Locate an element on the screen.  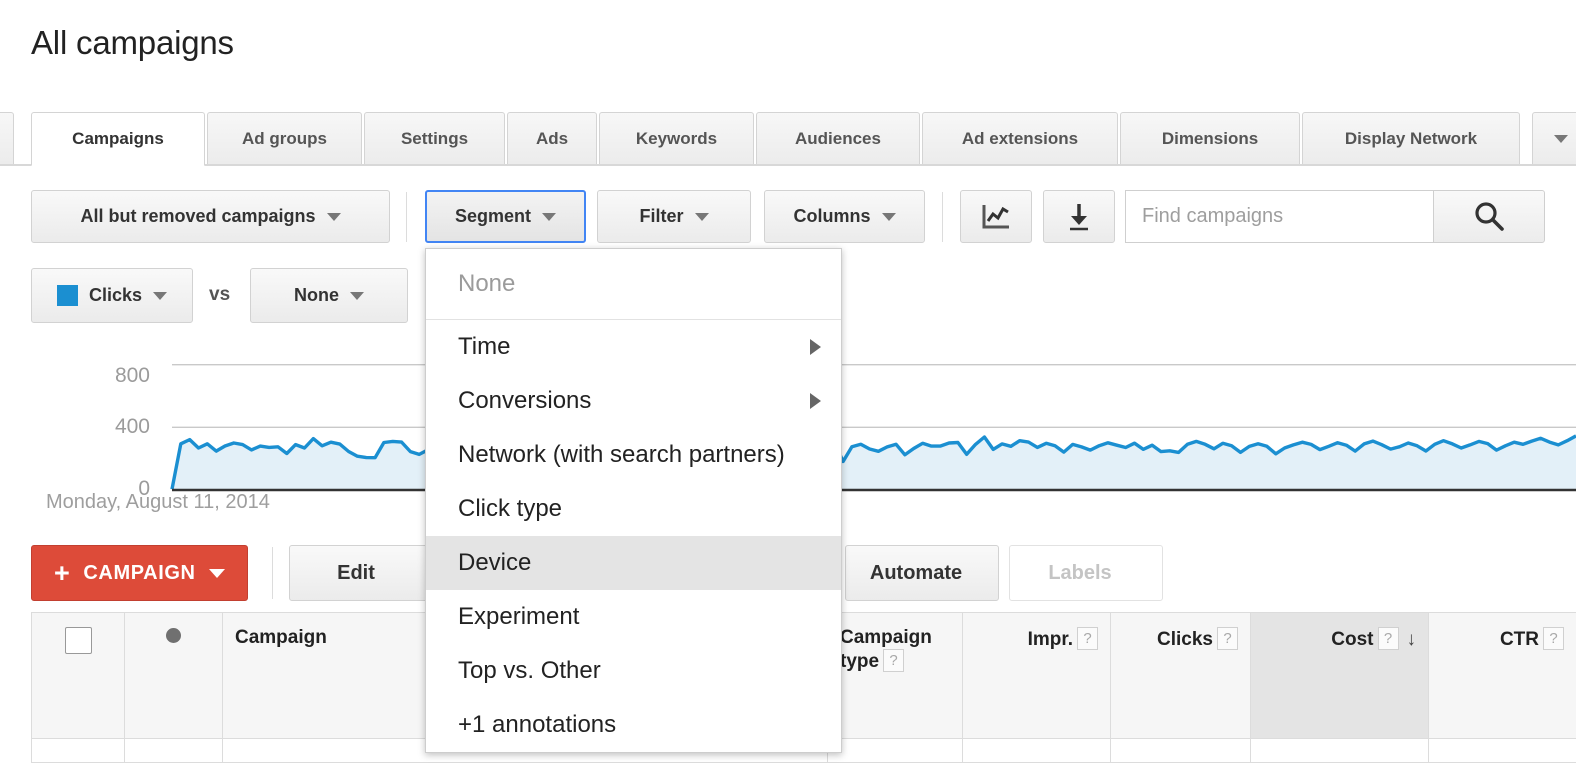
tab-label: Audiences is located at coordinates (838, 138).